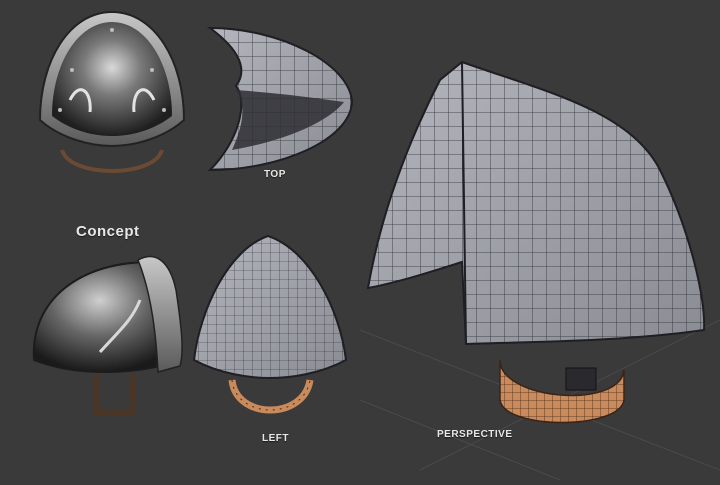 The image size is (720, 485). What do you see at coordinates (475, 434) in the screenshot?
I see `view-label-perspective: PERSPECTIVE` at bounding box center [475, 434].